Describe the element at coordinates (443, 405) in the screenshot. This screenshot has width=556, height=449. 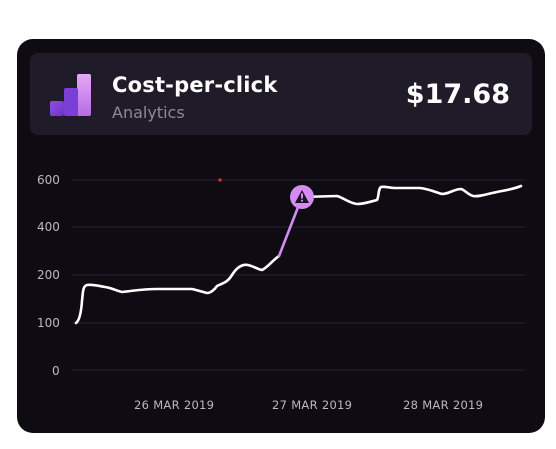
I see `x-tick-label: 28 MAR 2019` at that location.